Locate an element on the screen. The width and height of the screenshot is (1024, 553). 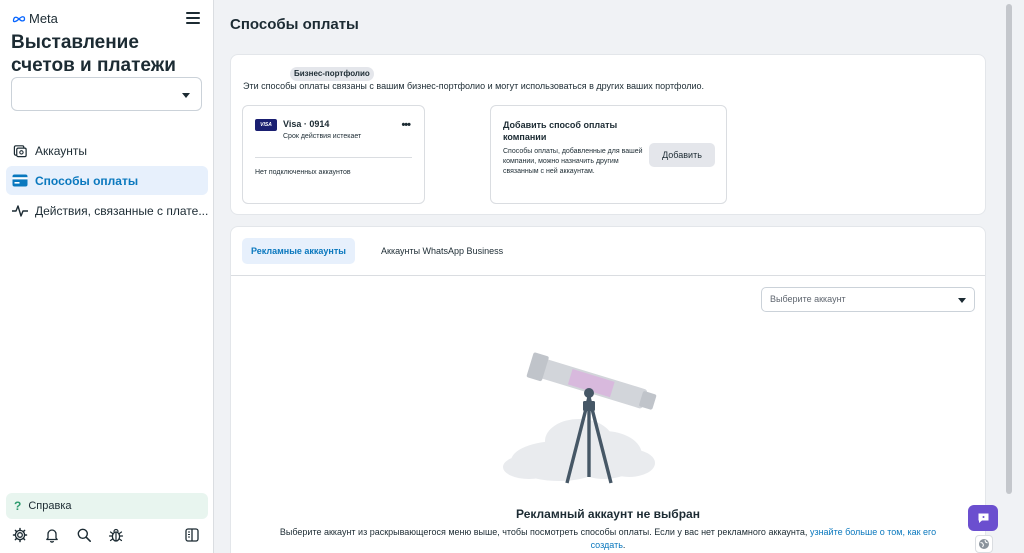
sidebar-title: Выставление счетов и платежи is located at coordinates (93, 54).